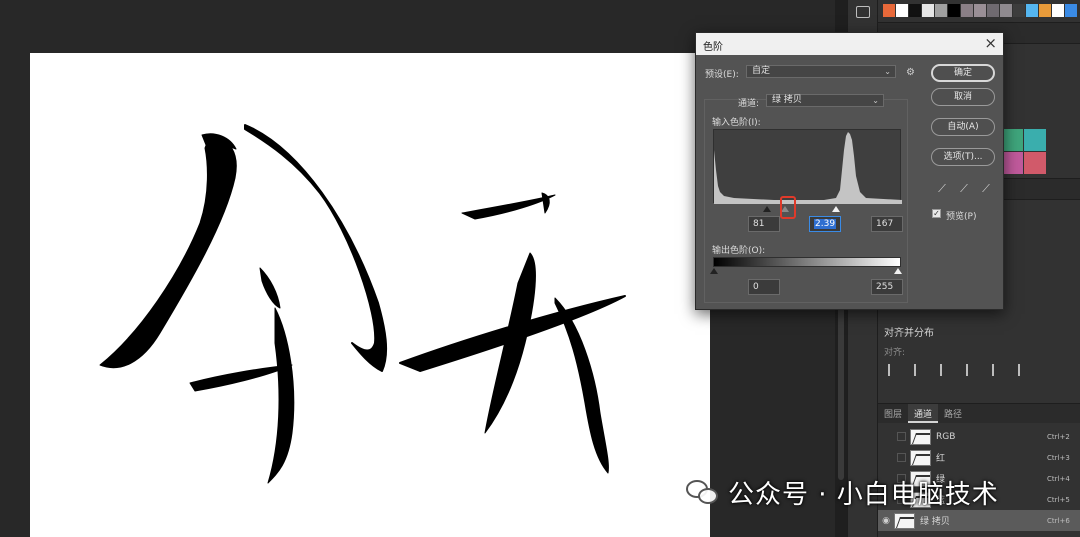  I want to click on channel-name: 绿 拷贝, so click(935, 522).